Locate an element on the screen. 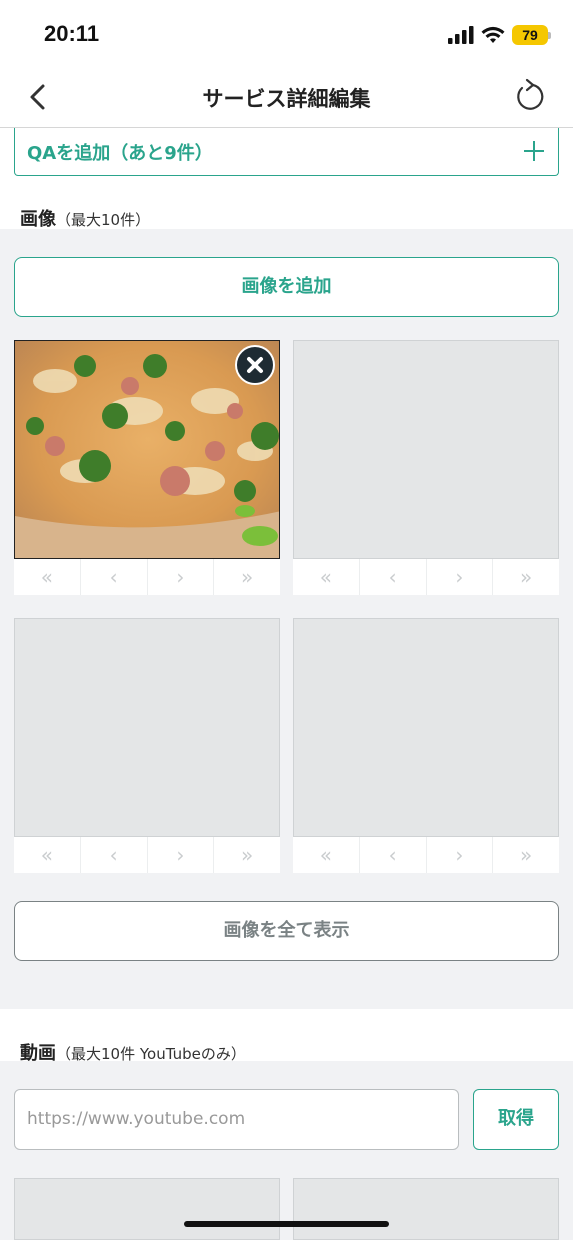 The image size is (573, 1240). wifi-icon is located at coordinates (493, 34).